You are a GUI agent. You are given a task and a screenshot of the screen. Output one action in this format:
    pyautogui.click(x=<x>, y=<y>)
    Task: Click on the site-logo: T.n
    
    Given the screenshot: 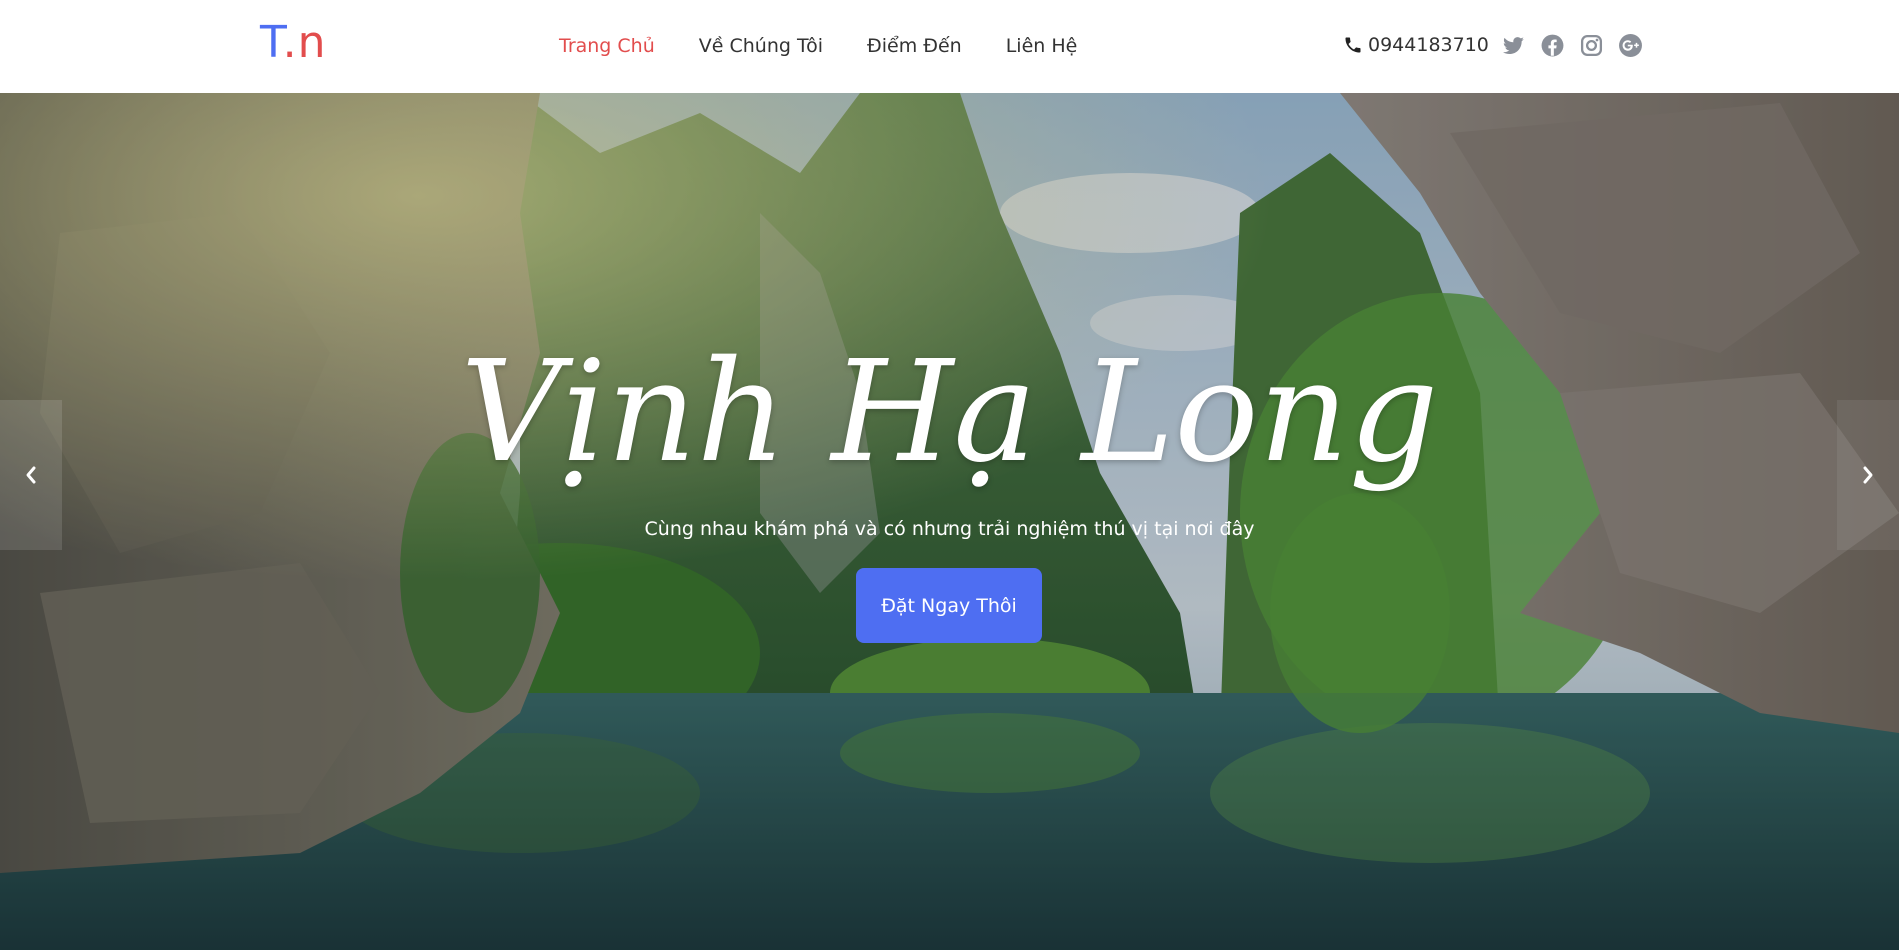 What is the action you would take?
    pyautogui.click(x=293, y=43)
    